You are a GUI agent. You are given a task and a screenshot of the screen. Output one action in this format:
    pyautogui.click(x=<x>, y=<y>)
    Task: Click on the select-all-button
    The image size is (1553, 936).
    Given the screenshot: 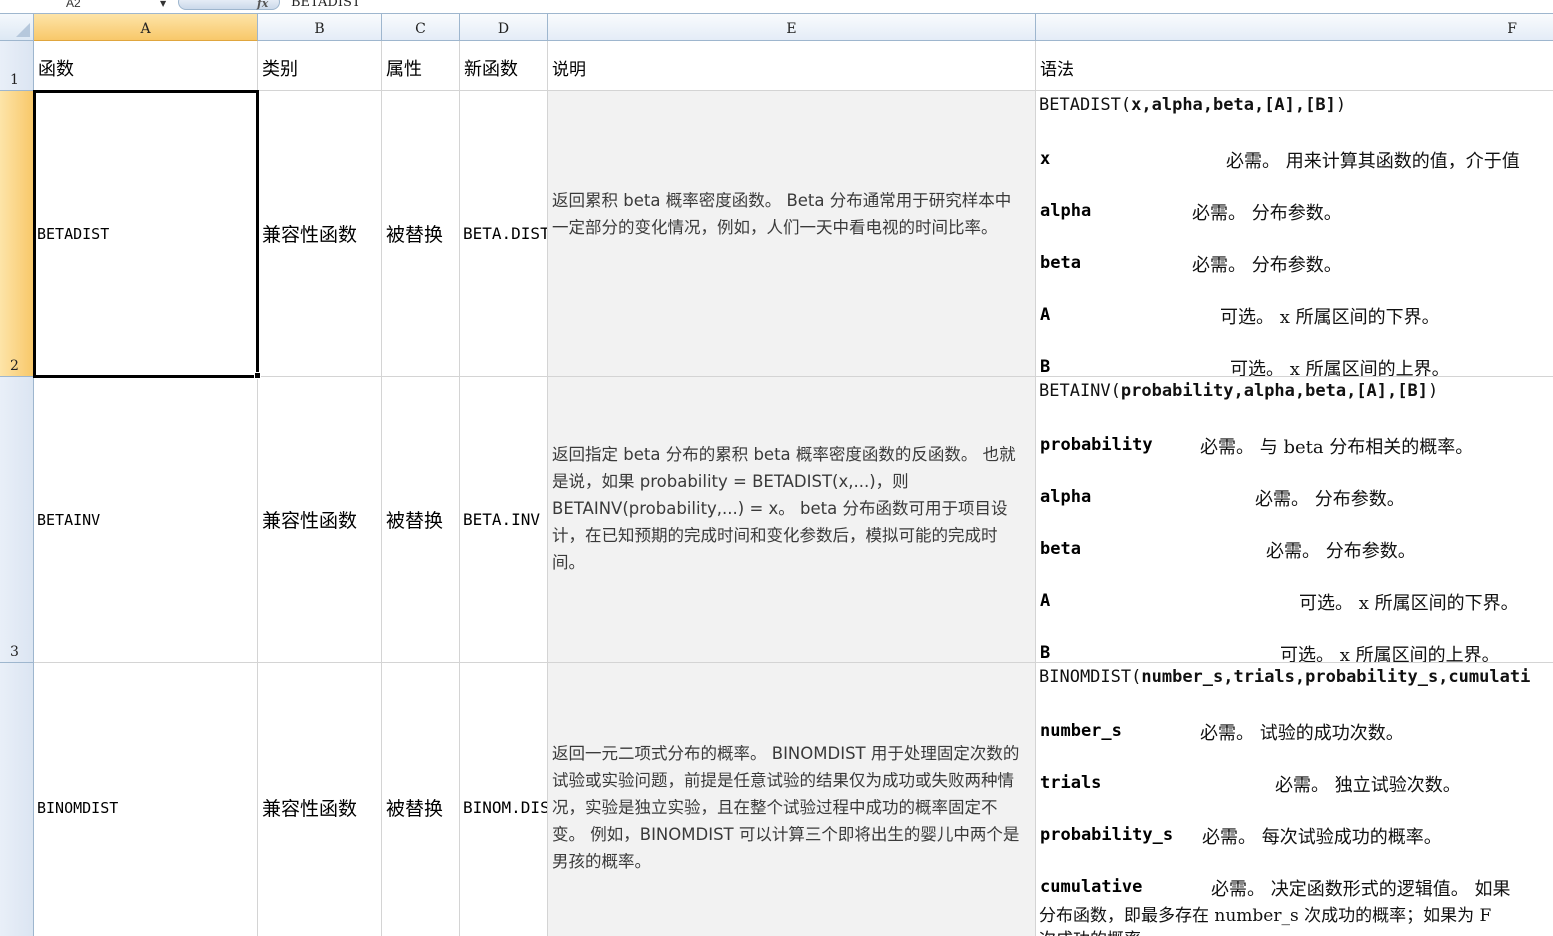 What is the action you would take?
    pyautogui.click(x=17, y=27)
    